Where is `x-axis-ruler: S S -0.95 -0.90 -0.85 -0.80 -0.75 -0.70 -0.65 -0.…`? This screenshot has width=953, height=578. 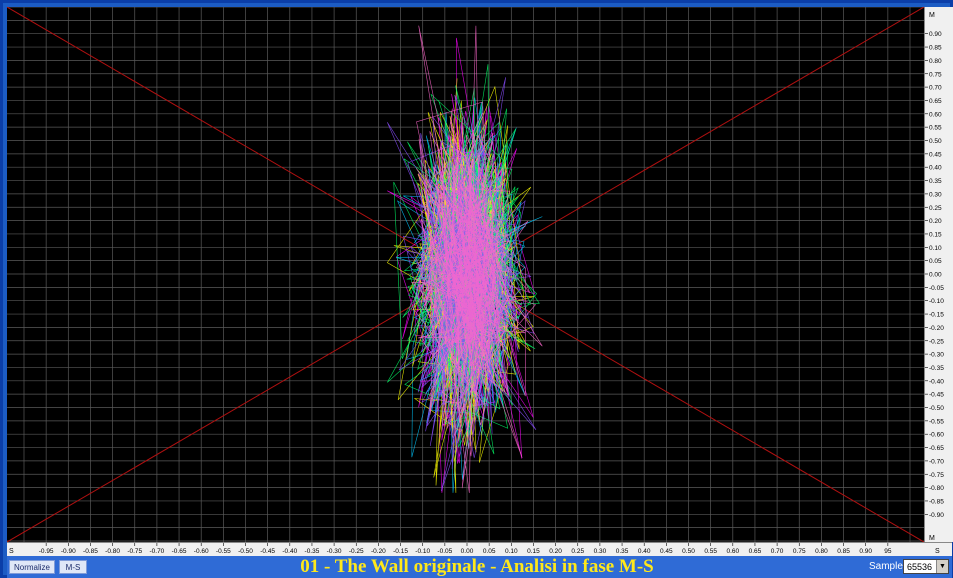 x-axis-ruler: S S -0.95 -0.90 -0.85 -0.80 -0.75 -0.70 -0.65 -0.… is located at coordinates (479, 549).